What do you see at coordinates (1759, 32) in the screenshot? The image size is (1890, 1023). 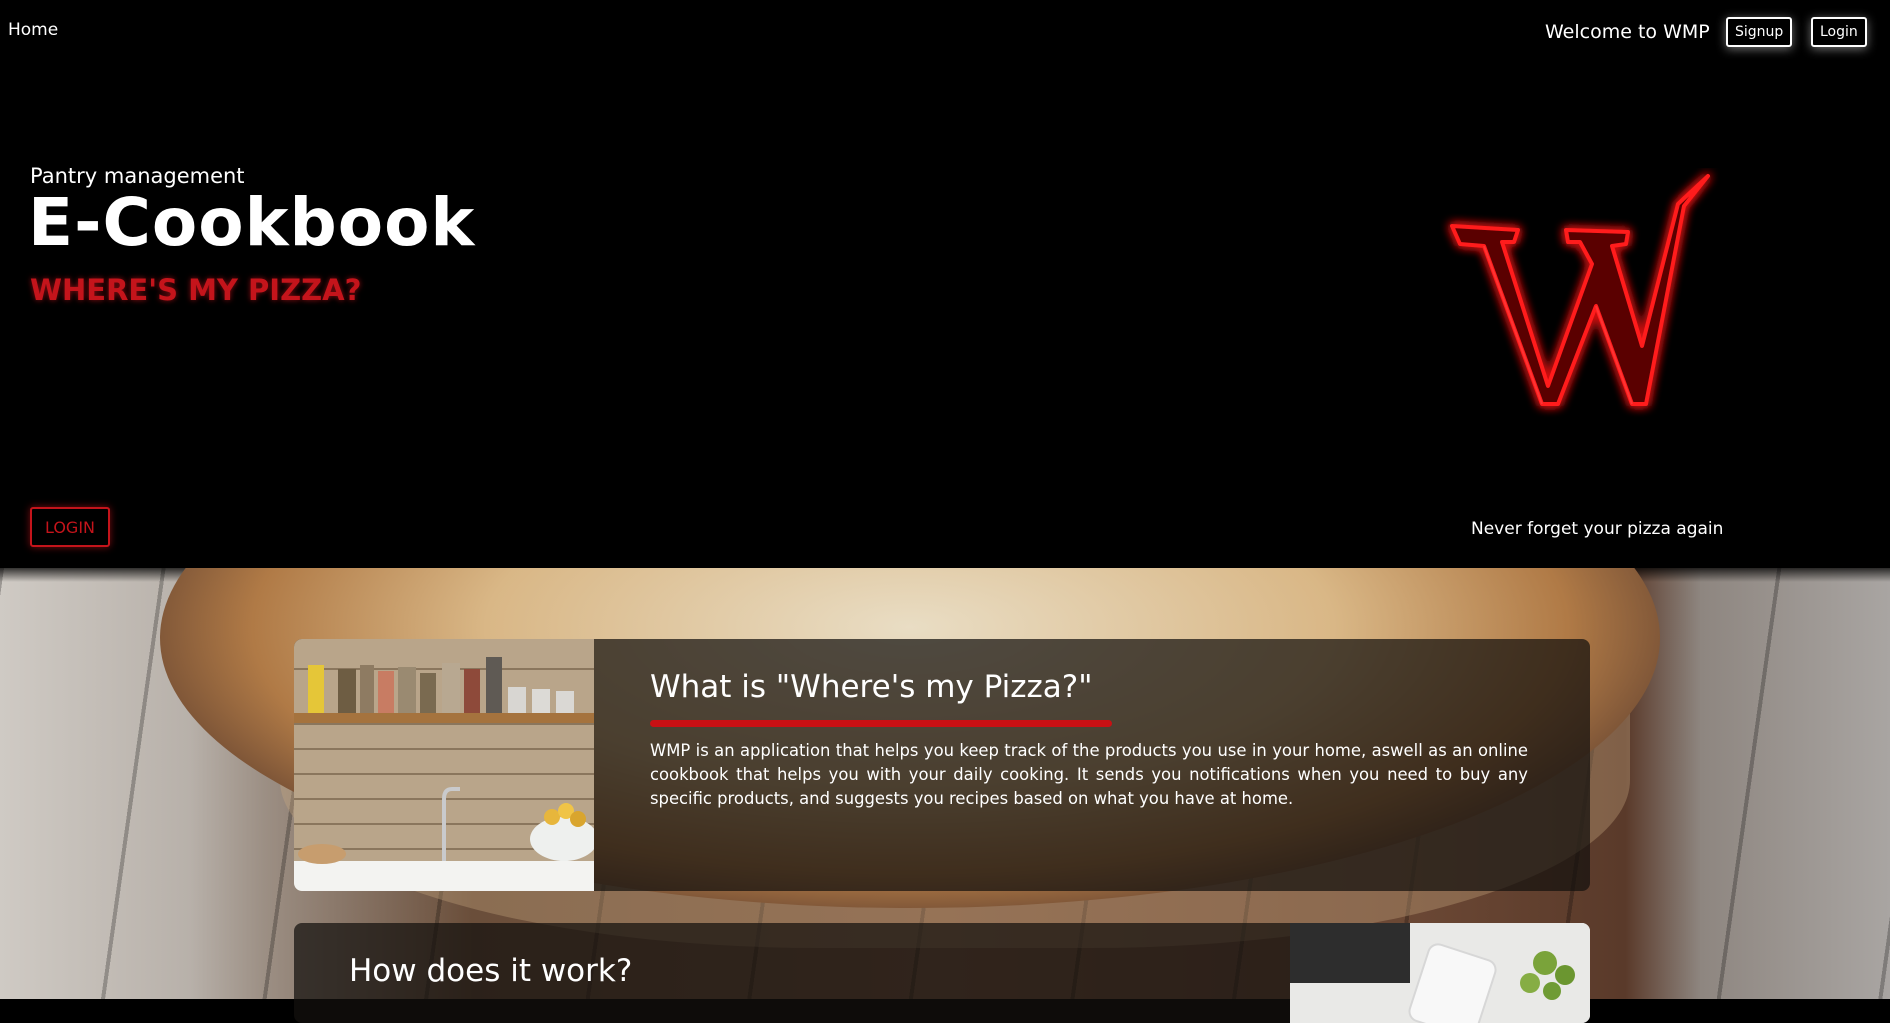 I see `signup-button: Signup` at bounding box center [1759, 32].